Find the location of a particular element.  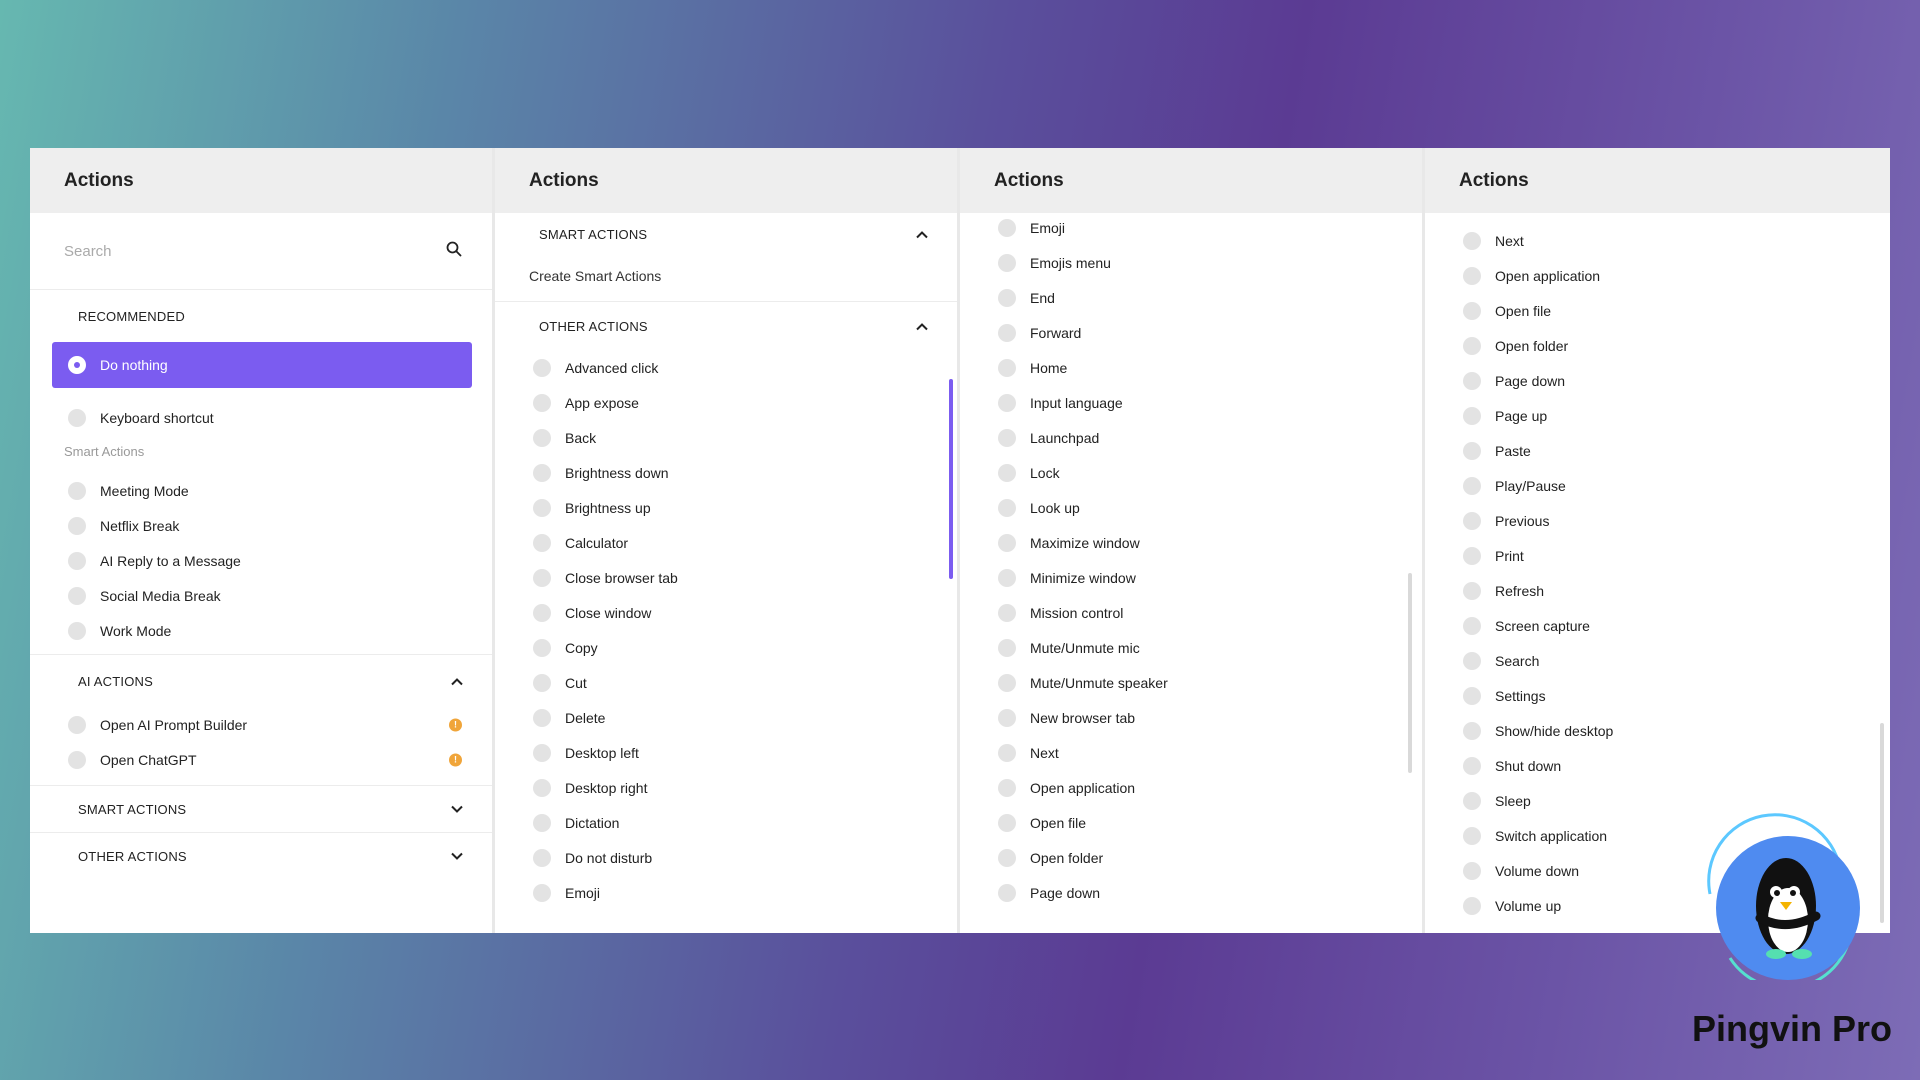

list-item: End is located at coordinates (1191, 297).